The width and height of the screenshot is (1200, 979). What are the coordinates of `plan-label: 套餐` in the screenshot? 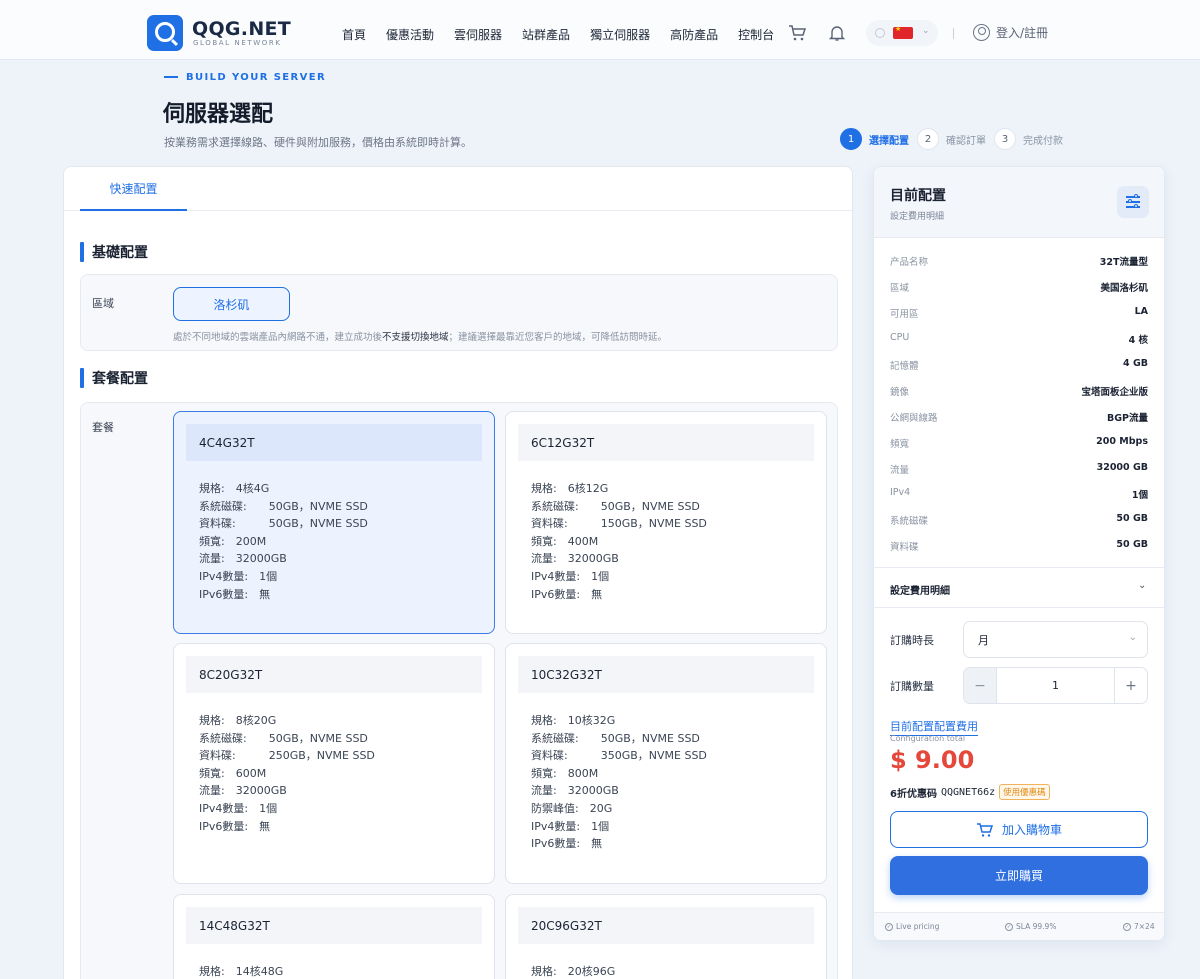 It's located at (103, 427).